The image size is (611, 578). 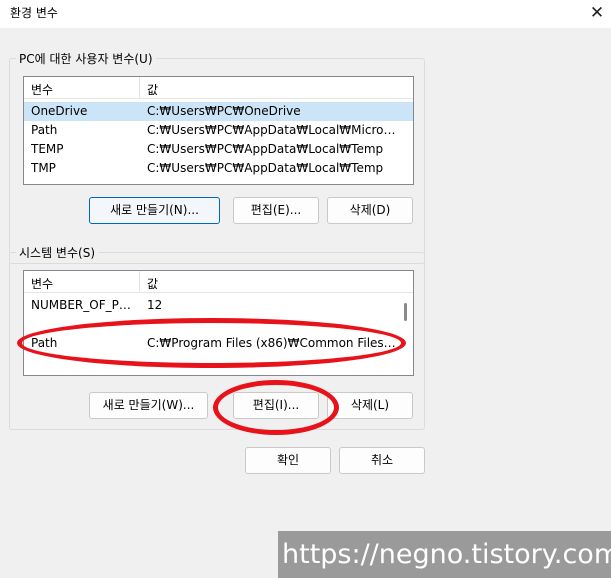 I want to click on cell-value: C:₩Users₩PC₩OneDrive, so click(x=224, y=111).